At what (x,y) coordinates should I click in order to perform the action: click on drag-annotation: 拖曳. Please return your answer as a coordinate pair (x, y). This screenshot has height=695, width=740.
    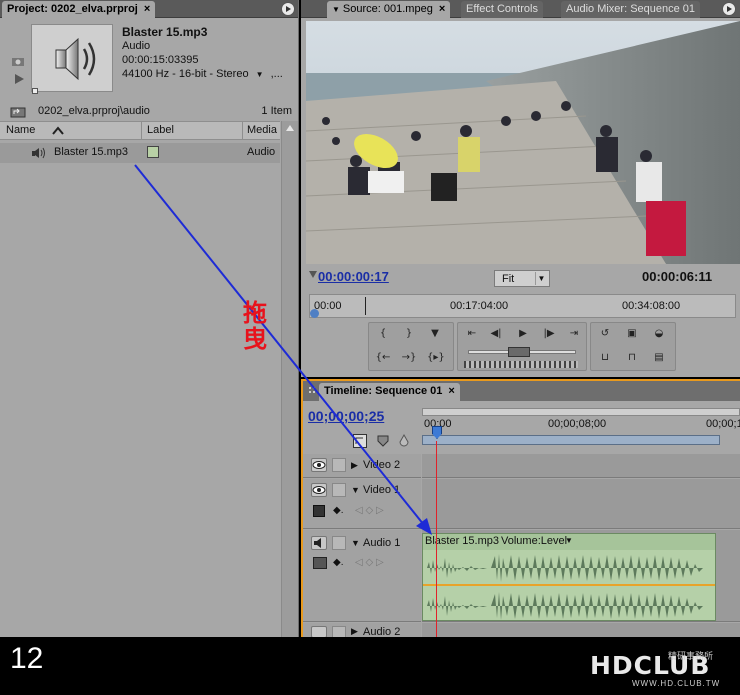
    Looking at the image, I should click on (255, 325).